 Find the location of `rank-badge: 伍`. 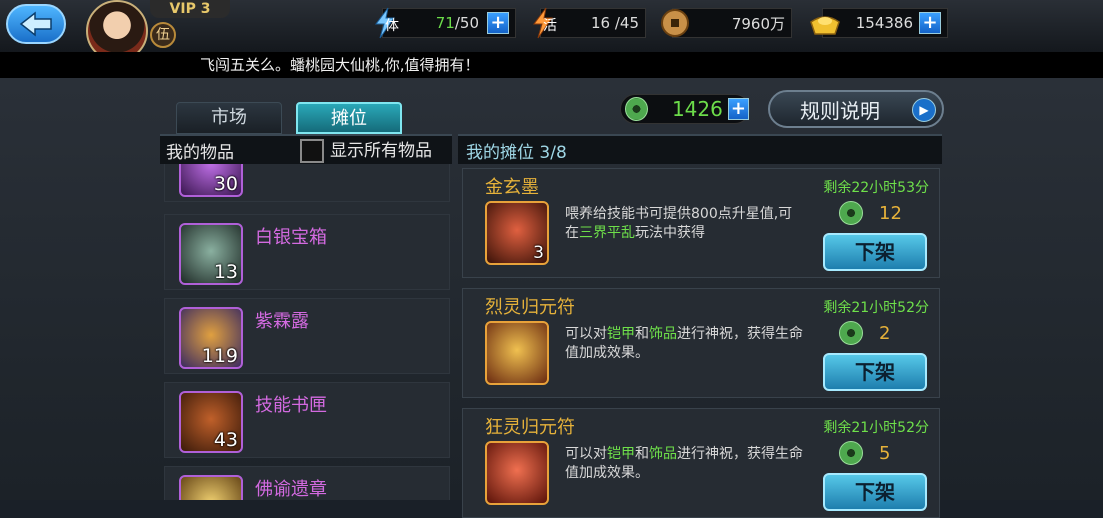

rank-badge: 伍 is located at coordinates (163, 35).